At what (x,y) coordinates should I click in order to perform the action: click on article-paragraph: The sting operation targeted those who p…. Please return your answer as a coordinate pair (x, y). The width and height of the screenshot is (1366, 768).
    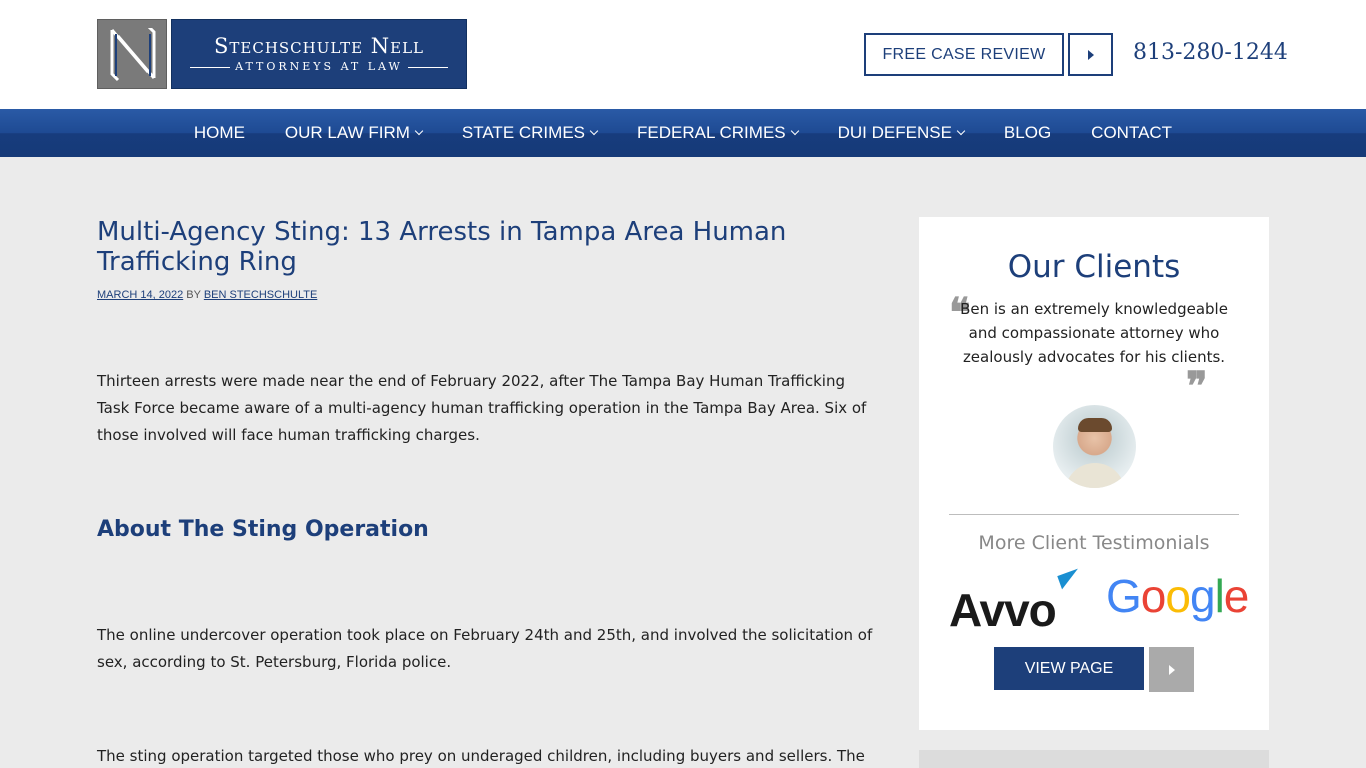
    Looking at the image, I should click on (481, 756).